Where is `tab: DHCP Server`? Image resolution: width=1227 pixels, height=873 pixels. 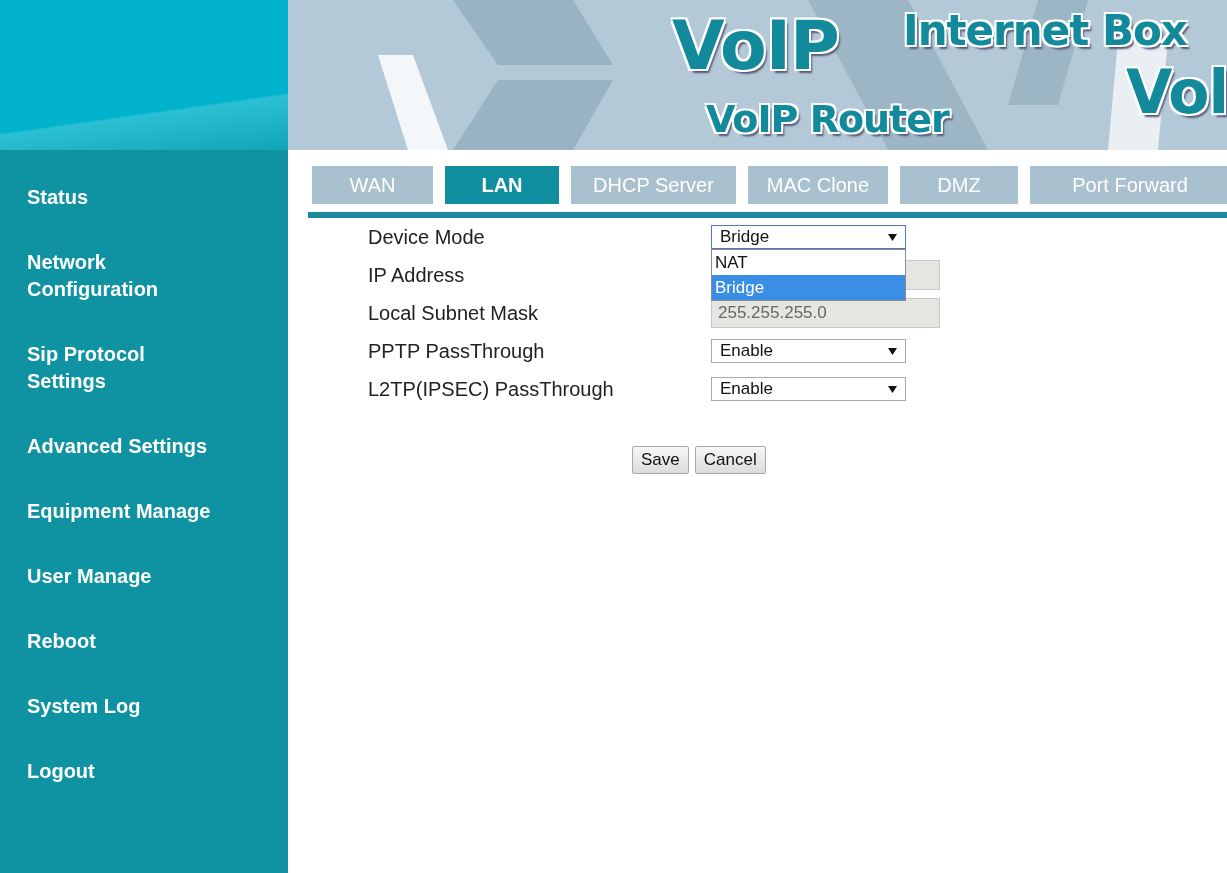 tab: DHCP Server is located at coordinates (653, 185).